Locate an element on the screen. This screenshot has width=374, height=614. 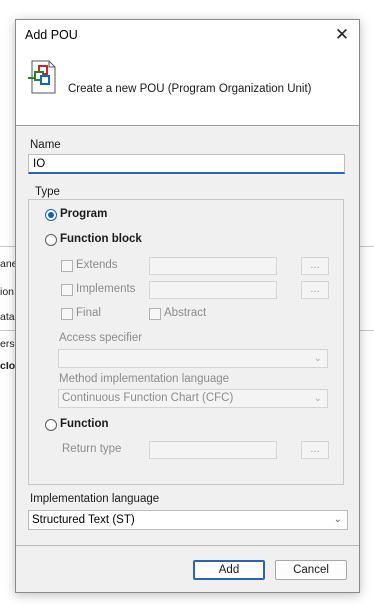
method-impl-select: Continuous Function Chart (CFC) ⌄ is located at coordinates (193, 398).